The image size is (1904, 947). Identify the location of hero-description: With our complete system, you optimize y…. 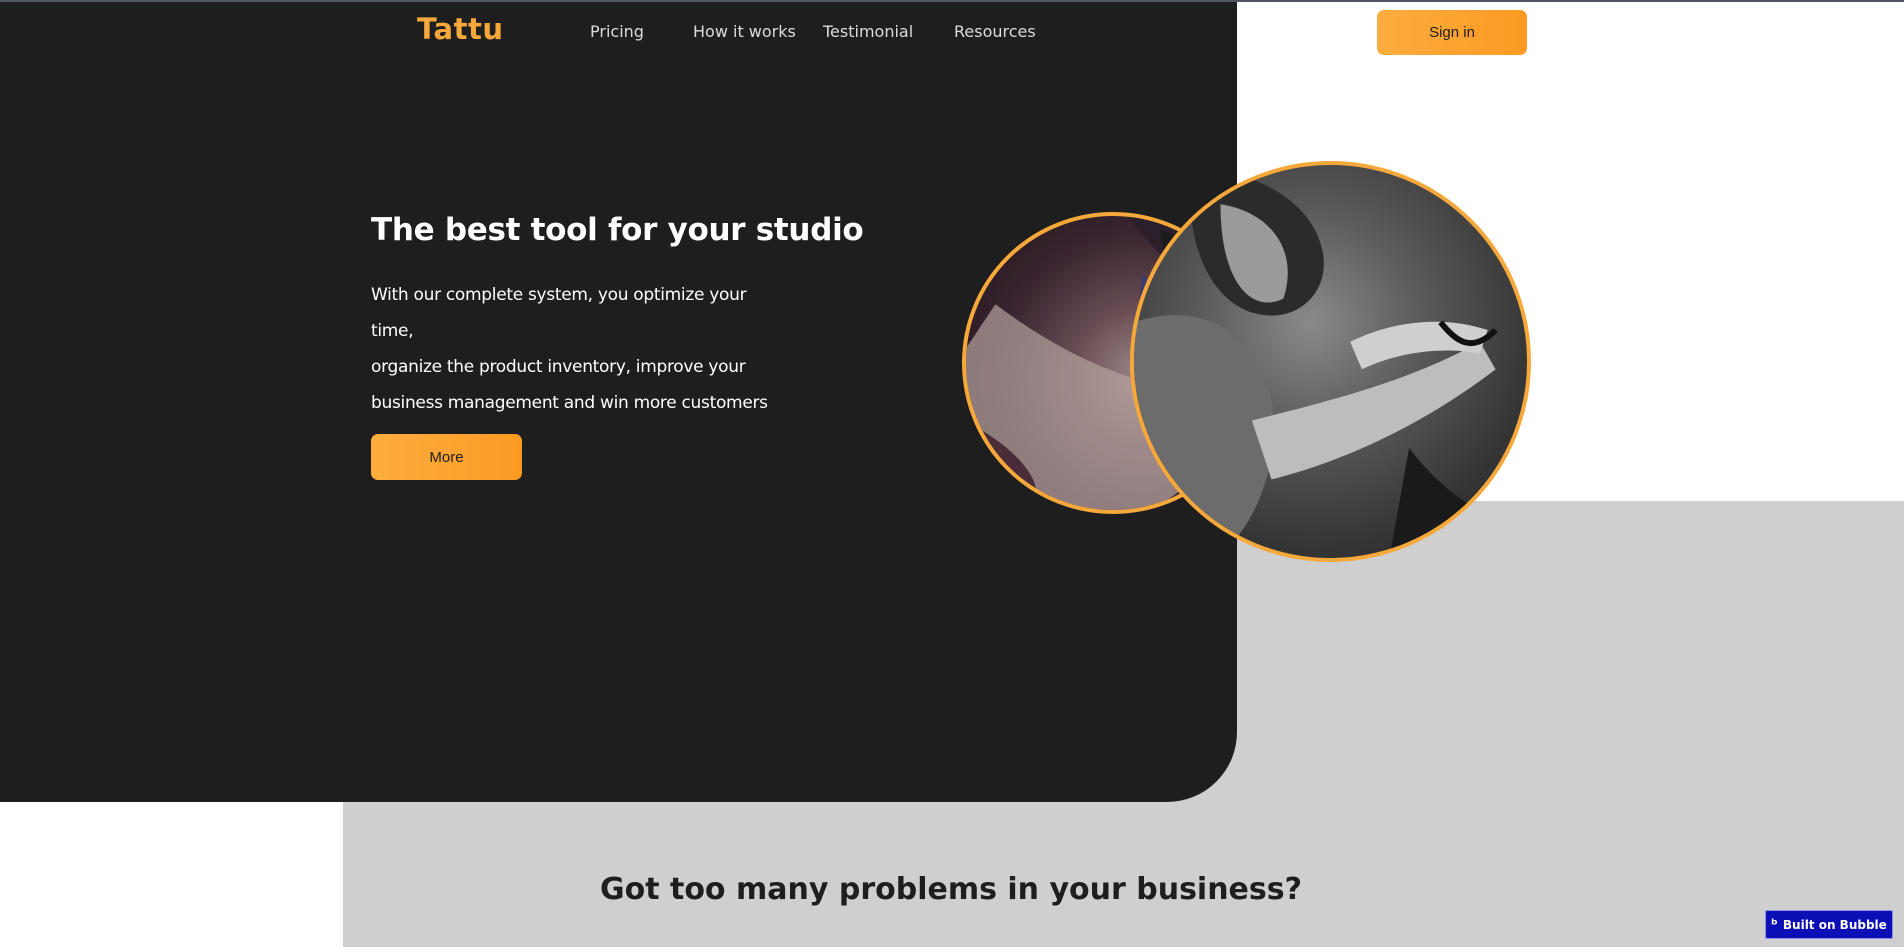
(581, 349).